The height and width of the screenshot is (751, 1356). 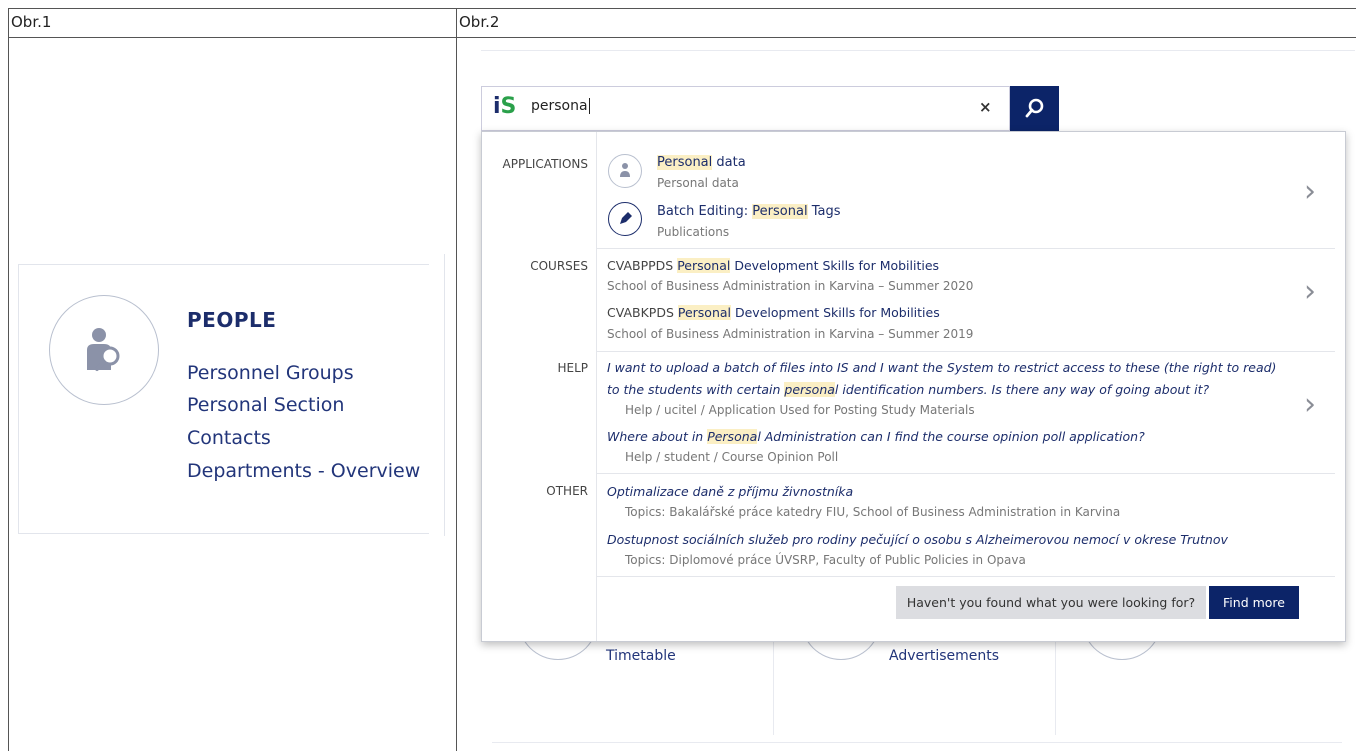 What do you see at coordinates (917, 742) in the screenshot?
I see `bg-card-bottom` at bounding box center [917, 742].